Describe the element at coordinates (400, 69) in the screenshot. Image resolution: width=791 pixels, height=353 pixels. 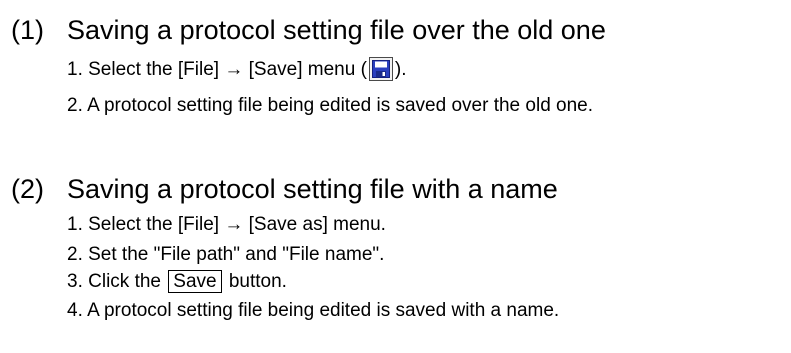
I see `section-1-step-1-end: ).` at that location.